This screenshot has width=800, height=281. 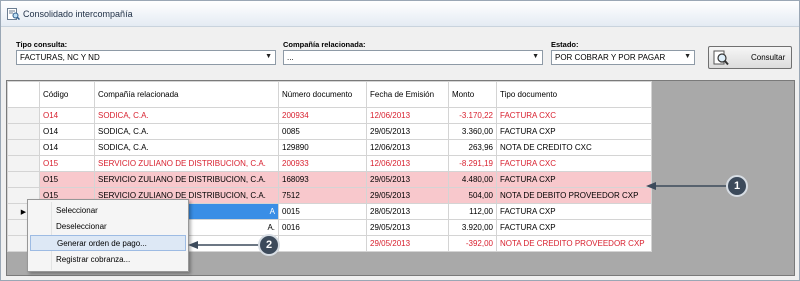 What do you see at coordinates (269, 245) in the screenshot?
I see `callout-marker-2: 2` at bounding box center [269, 245].